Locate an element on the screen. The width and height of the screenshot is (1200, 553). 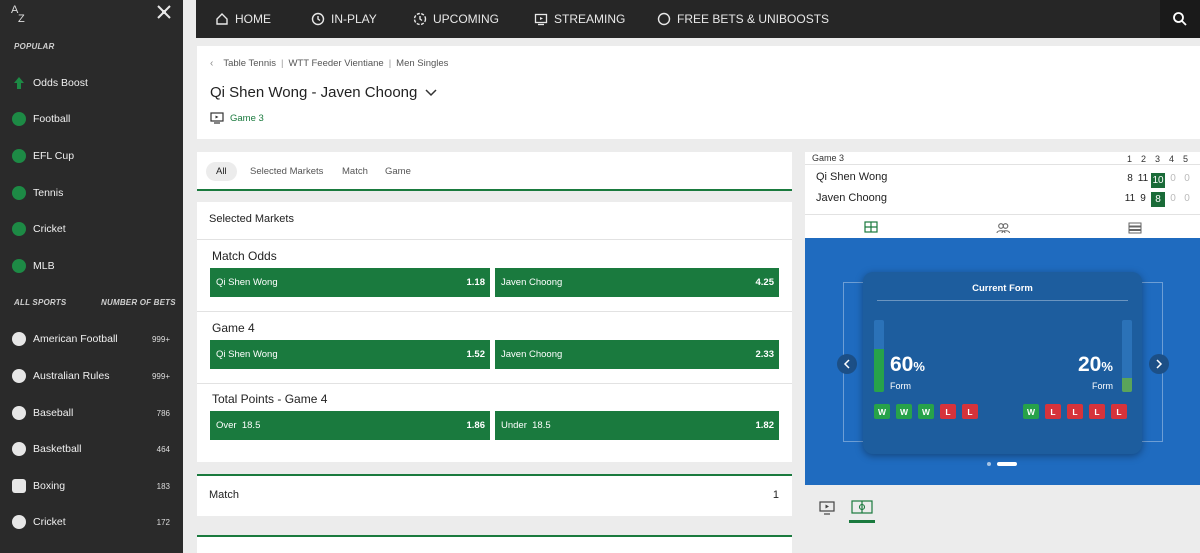
form-label-right: Form is located at coordinates (1102, 386).